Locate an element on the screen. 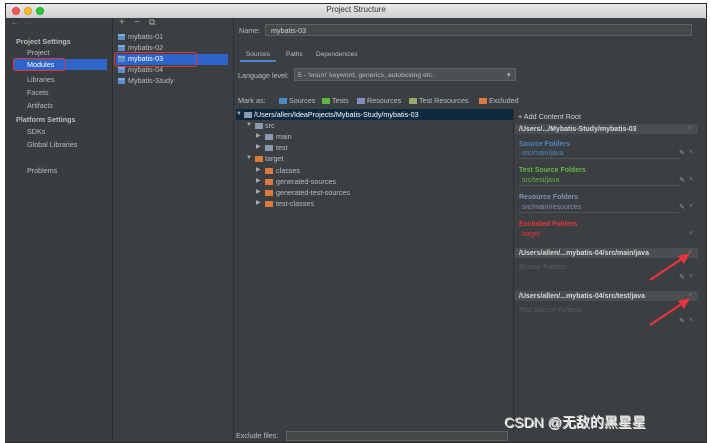 The width and height of the screenshot is (711, 443). resource-folders-label: Resource Folders is located at coordinates (549, 197).